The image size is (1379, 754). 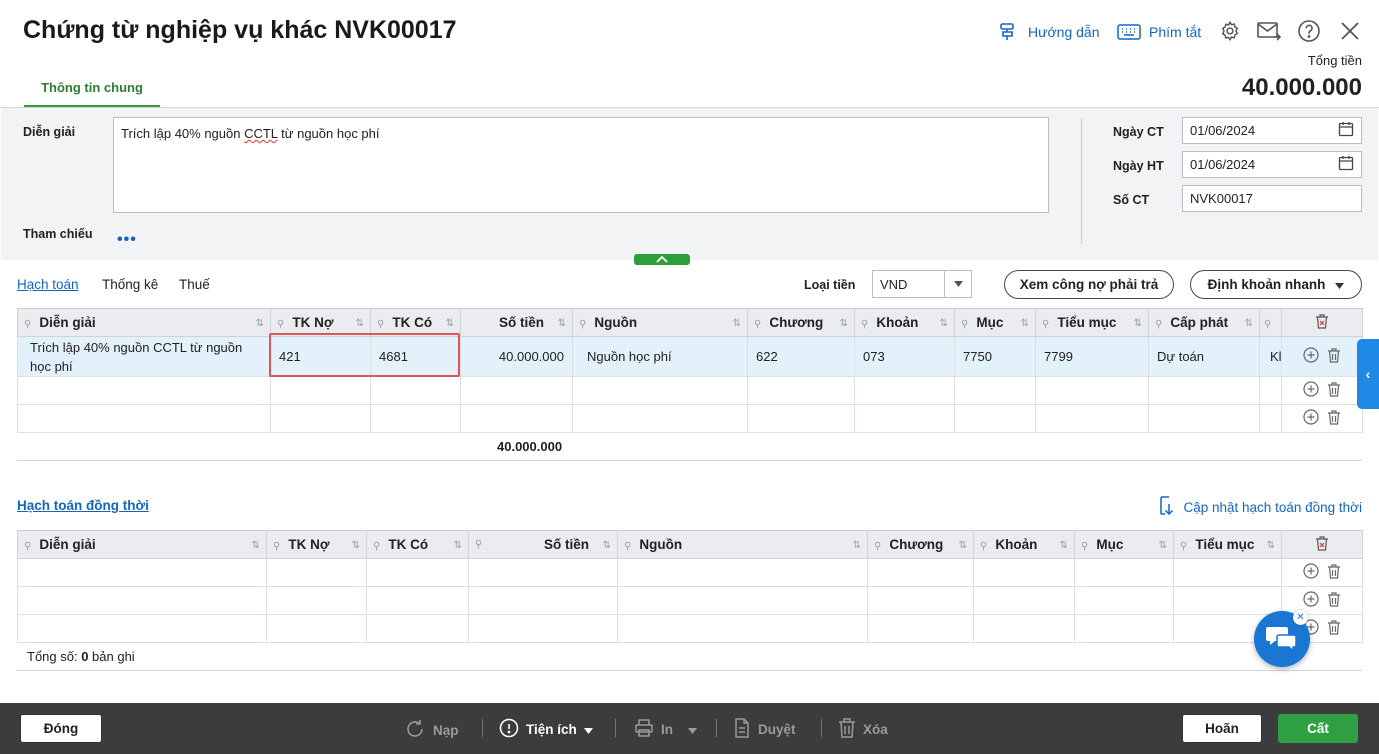 I want to click on cancel-button: Hoãn, so click(x=1222, y=728).